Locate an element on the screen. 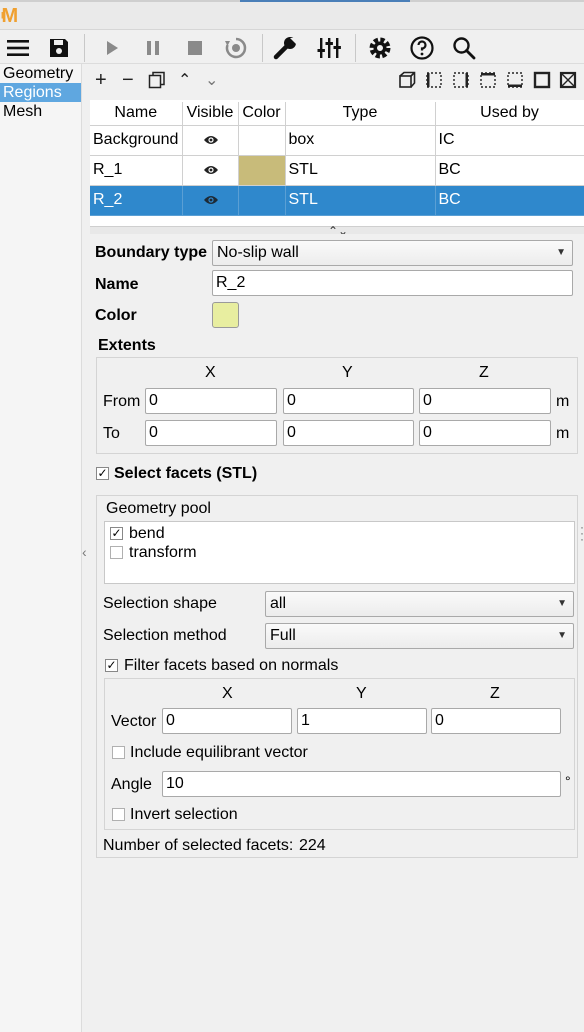  side-panel-handle: · · · is located at coordinates (582, 533).